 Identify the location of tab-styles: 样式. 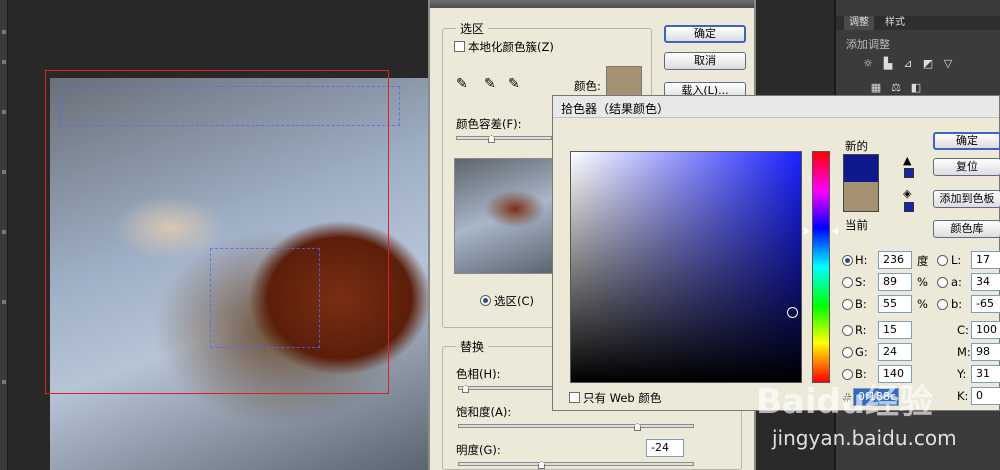
(895, 23).